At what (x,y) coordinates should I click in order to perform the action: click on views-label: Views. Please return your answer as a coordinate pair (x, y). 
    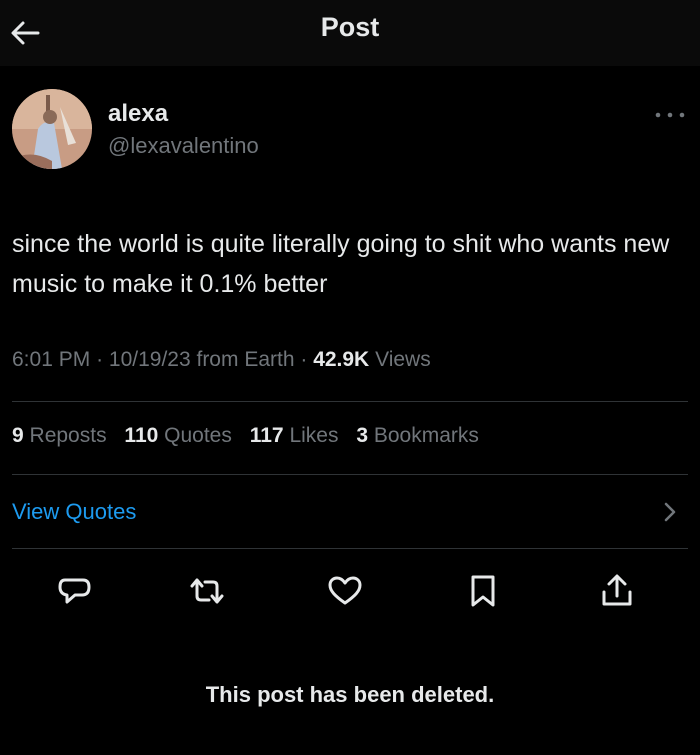
    Looking at the image, I should click on (403, 359).